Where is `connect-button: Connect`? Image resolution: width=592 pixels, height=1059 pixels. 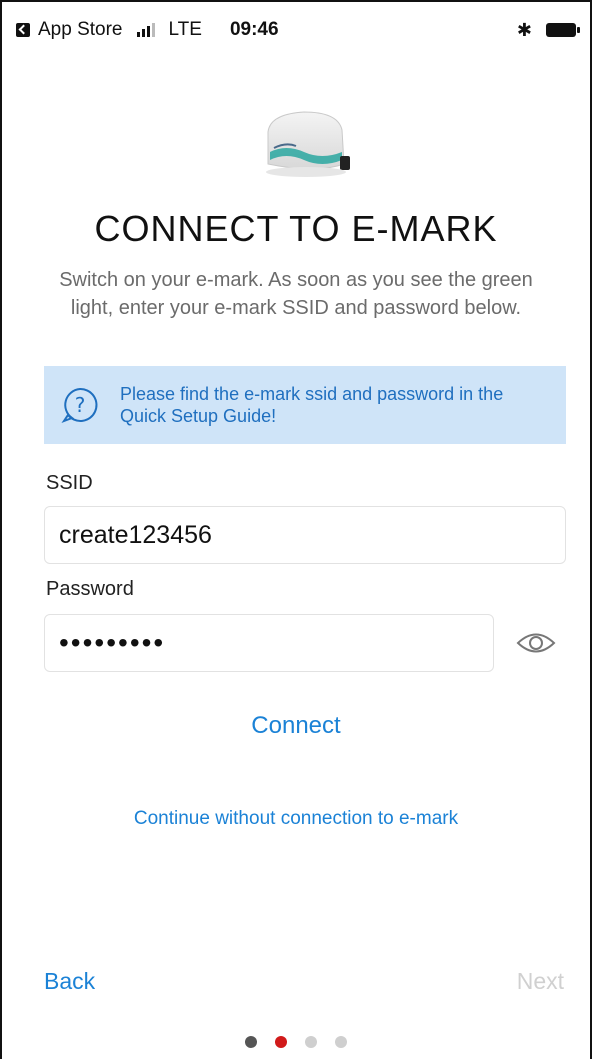
connect-button: Connect is located at coordinates (296, 726).